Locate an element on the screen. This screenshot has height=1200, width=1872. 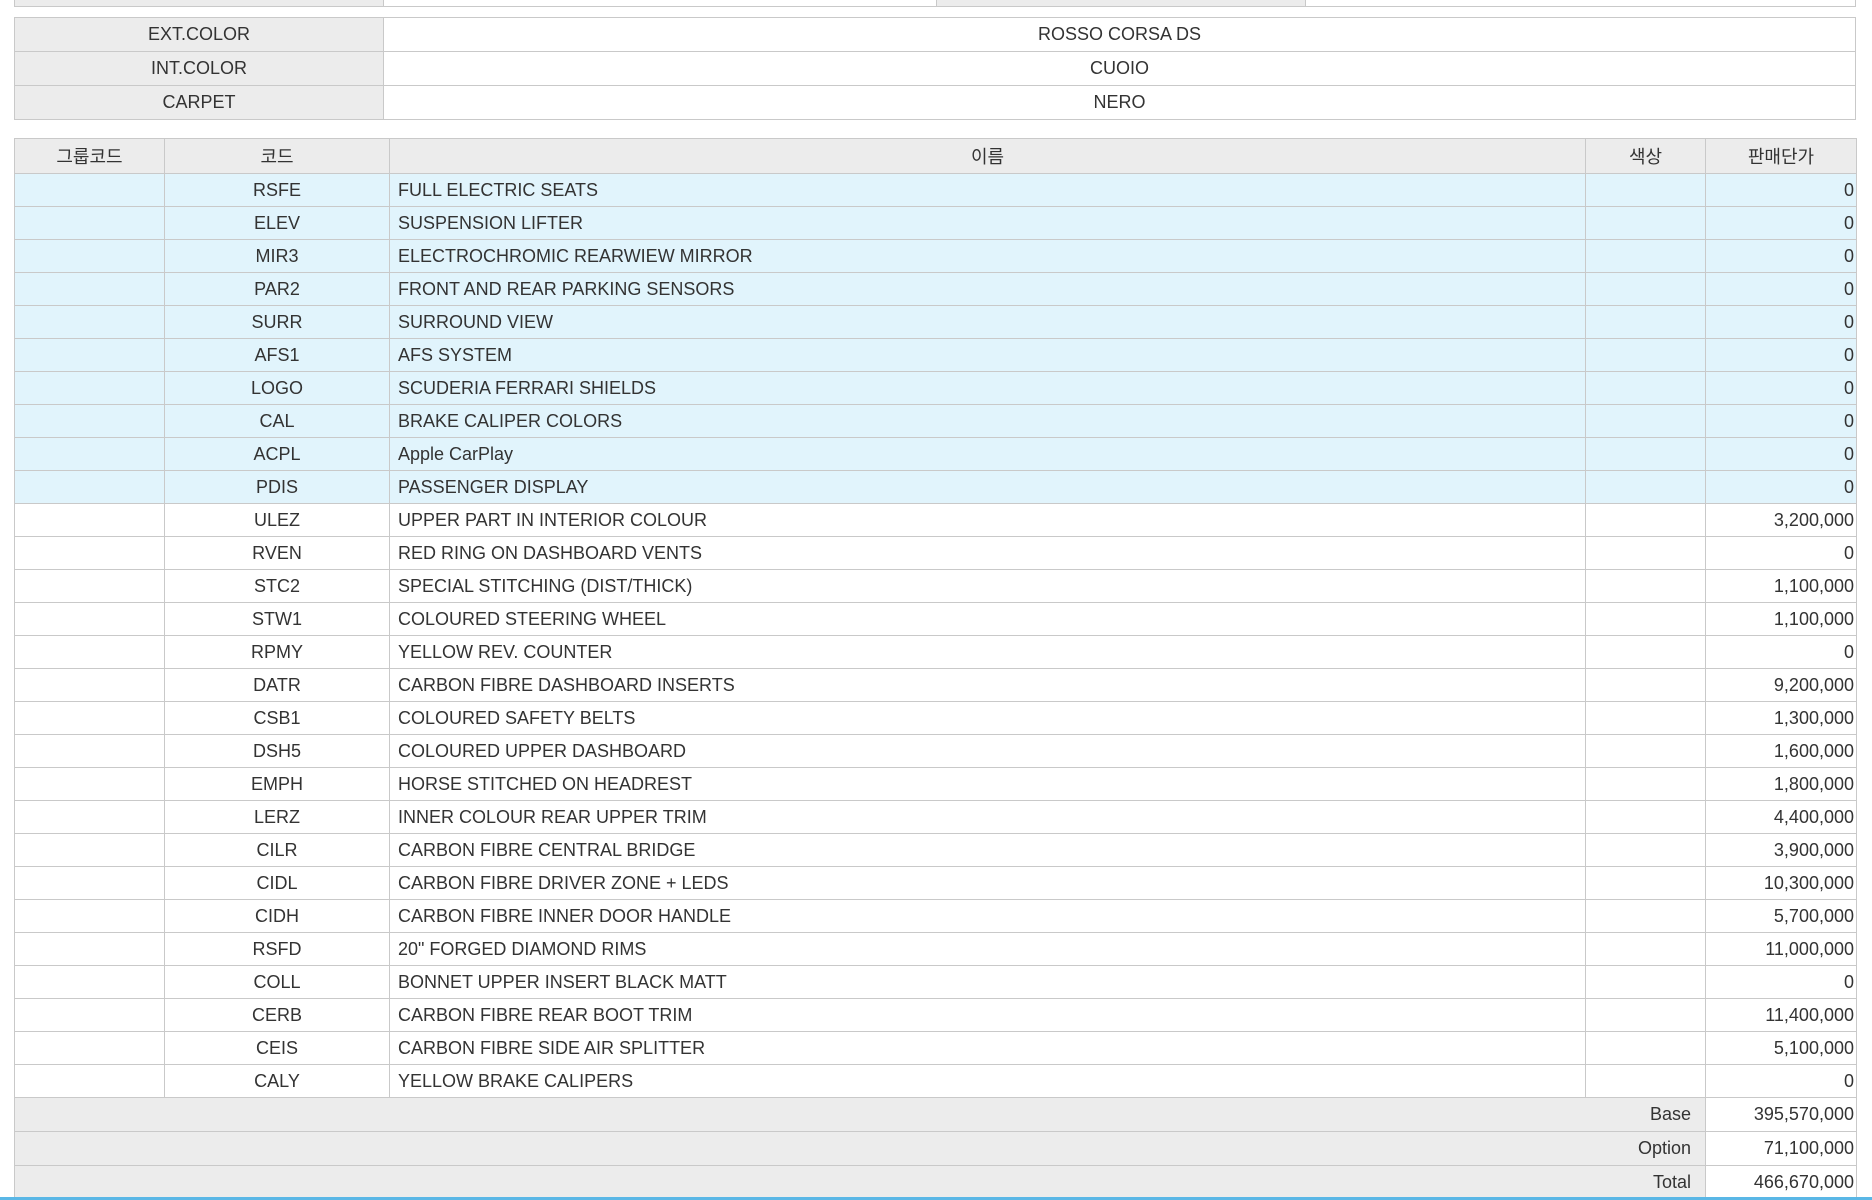
summary-label: Total is located at coordinates (860, 1182).